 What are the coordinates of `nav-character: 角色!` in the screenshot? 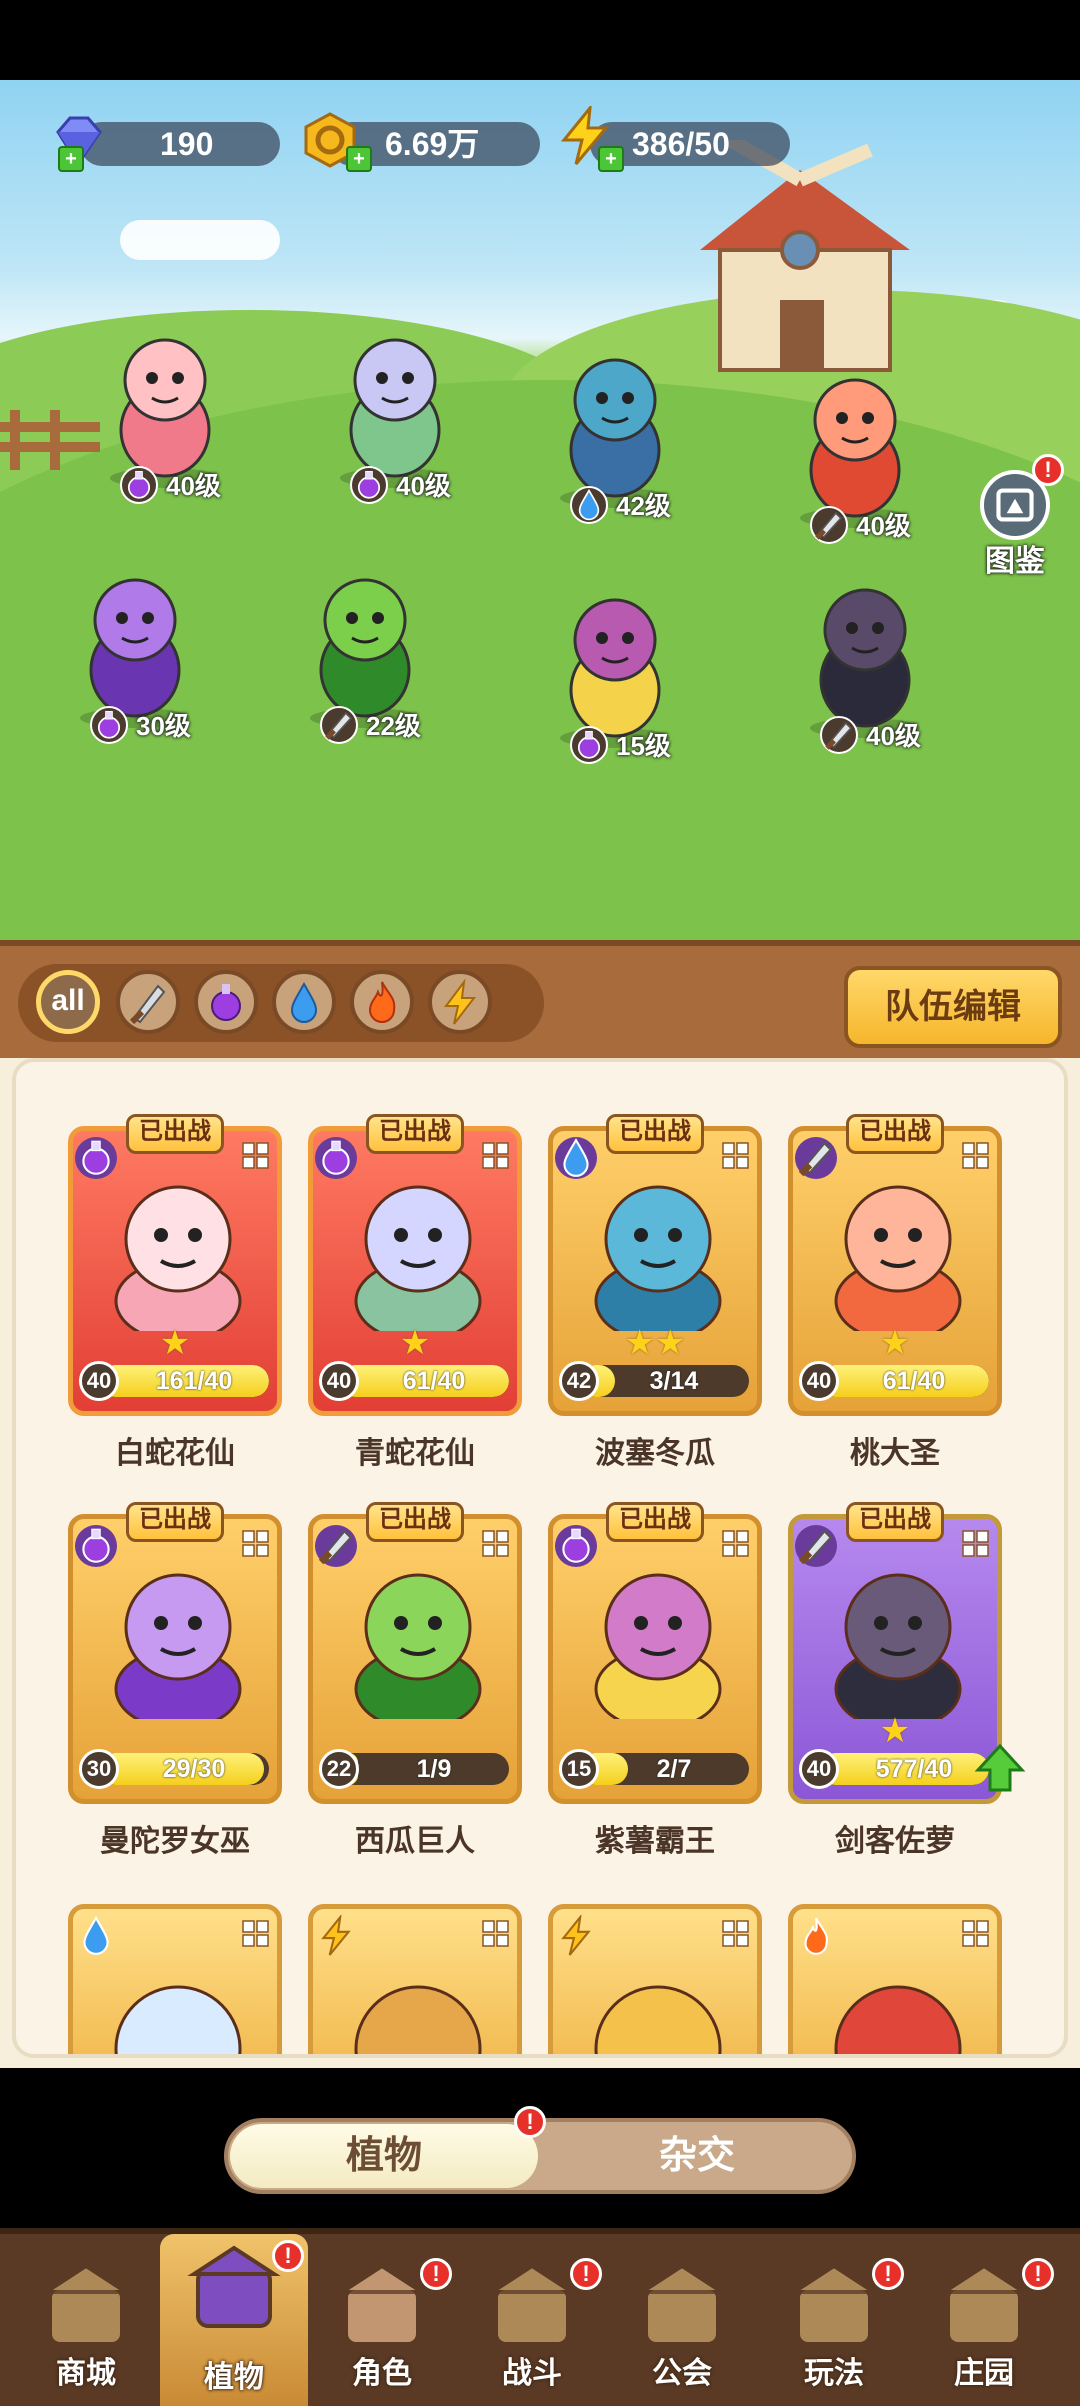 It's located at (382, 2327).